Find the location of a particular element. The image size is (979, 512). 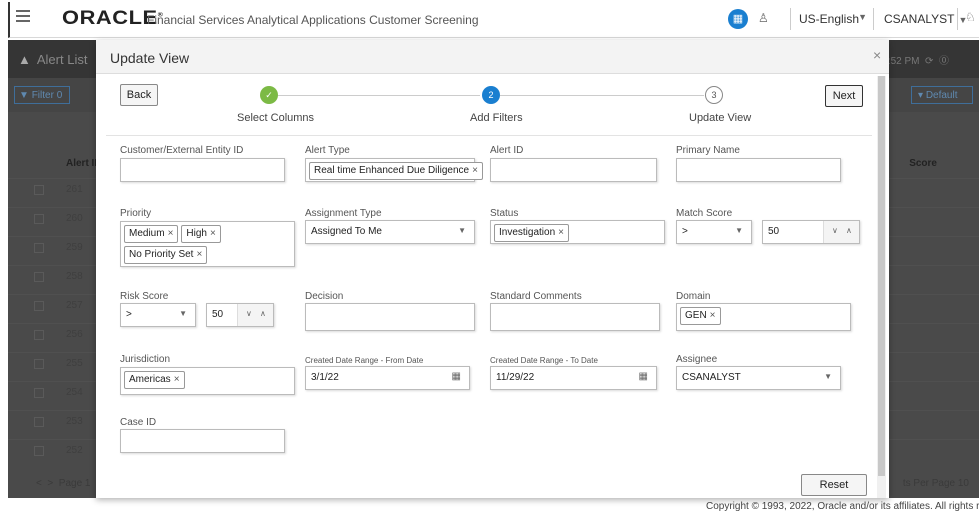

chip-priority-none: No Priority Set × is located at coordinates (166, 255).